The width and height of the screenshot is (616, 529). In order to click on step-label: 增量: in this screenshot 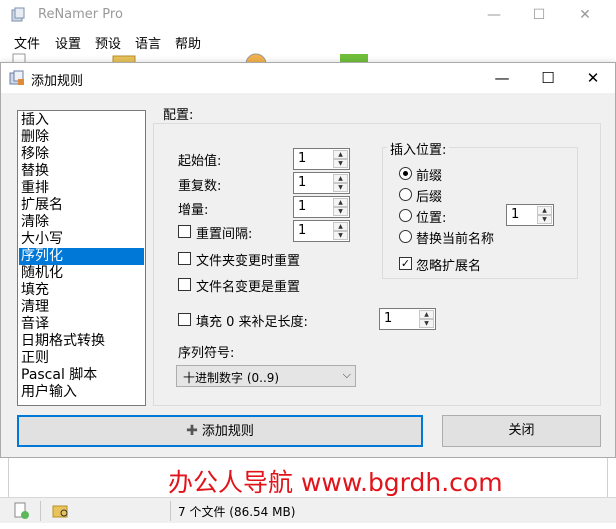, I will do `click(193, 210)`.